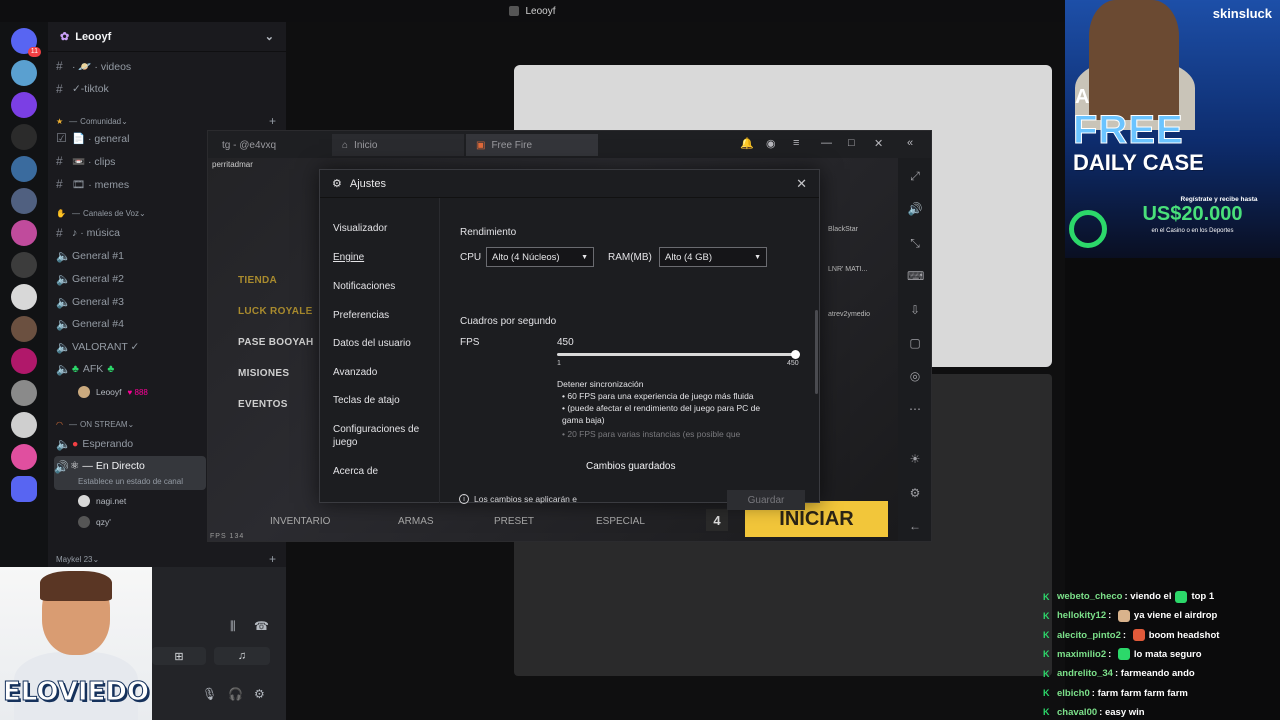 Image resolution: width=1280 pixels, height=720 pixels. Describe the element at coordinates (131, 233) in the screenshot. I see `channel-musica: # ♪ · música` at that location.